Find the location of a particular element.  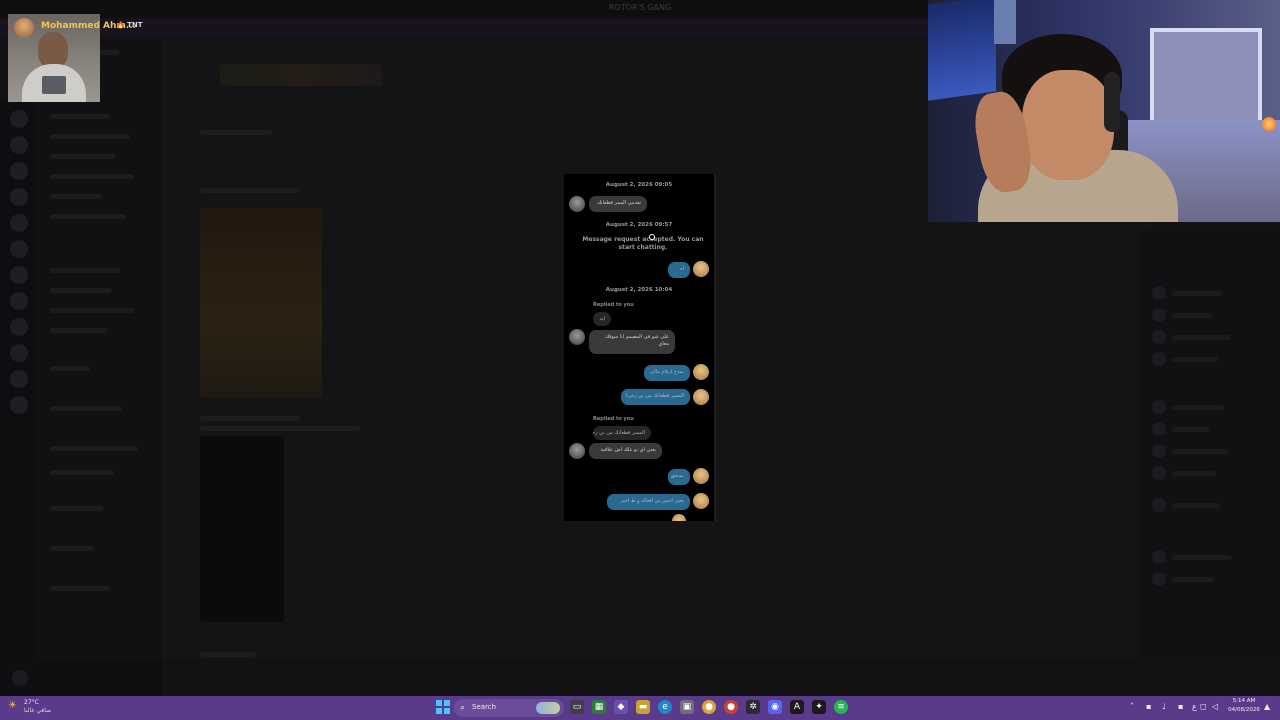

clock-time: 5:14 AM is located at coordinates (1244, 701).